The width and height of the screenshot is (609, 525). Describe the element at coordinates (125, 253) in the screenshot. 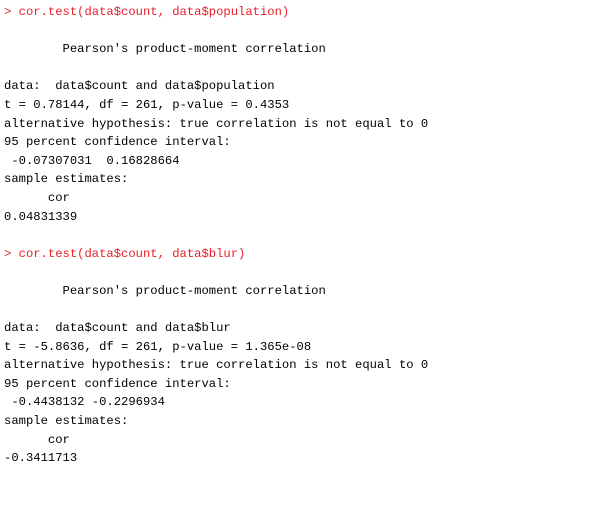

I see `console-command: > cor.test(data$count, data$blur)` at that location.